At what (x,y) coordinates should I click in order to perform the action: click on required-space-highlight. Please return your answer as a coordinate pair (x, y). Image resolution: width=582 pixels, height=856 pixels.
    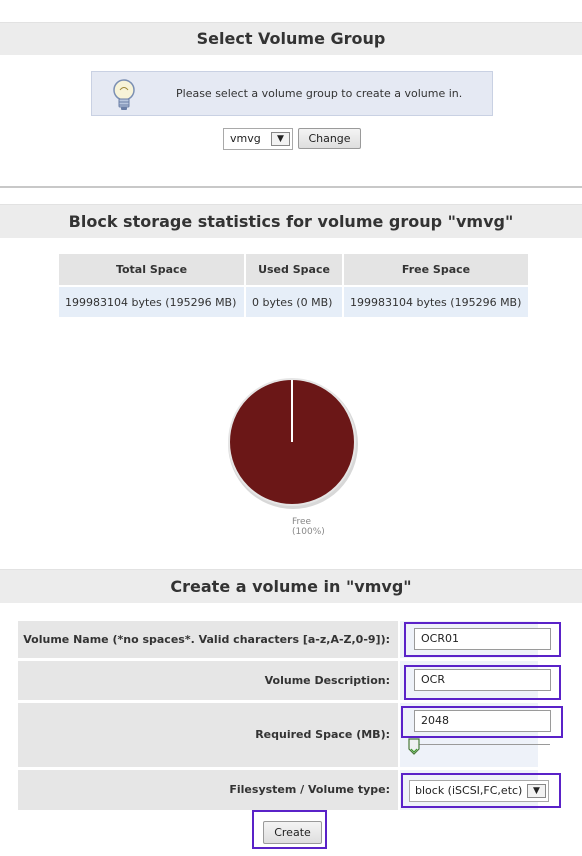
    Looking at the image, I should click on (482, 722).